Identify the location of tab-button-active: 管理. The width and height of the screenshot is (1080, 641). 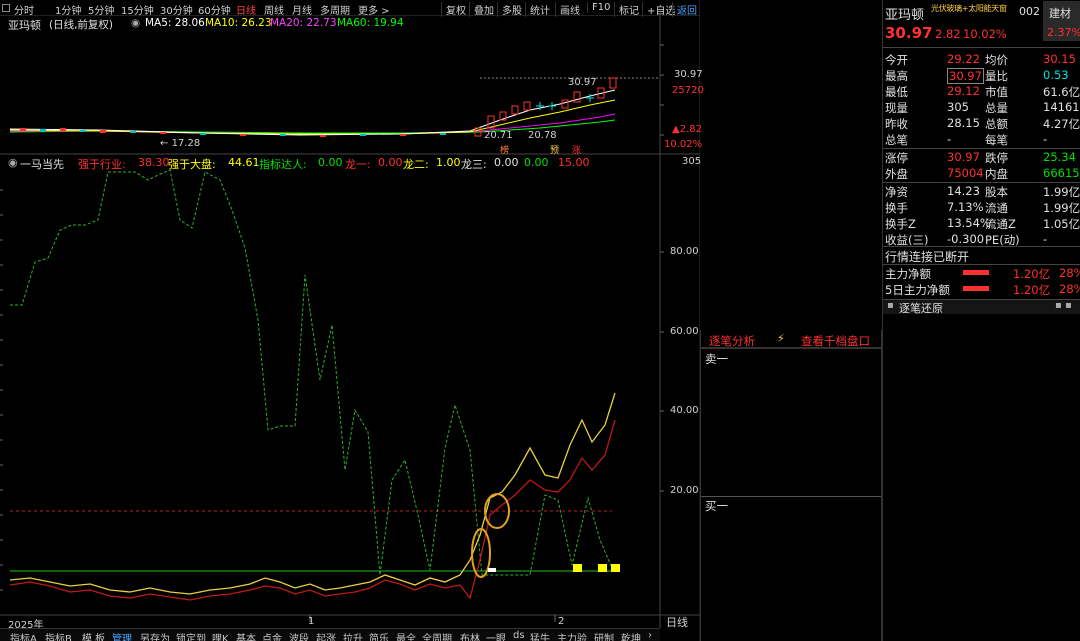
(122, 635).